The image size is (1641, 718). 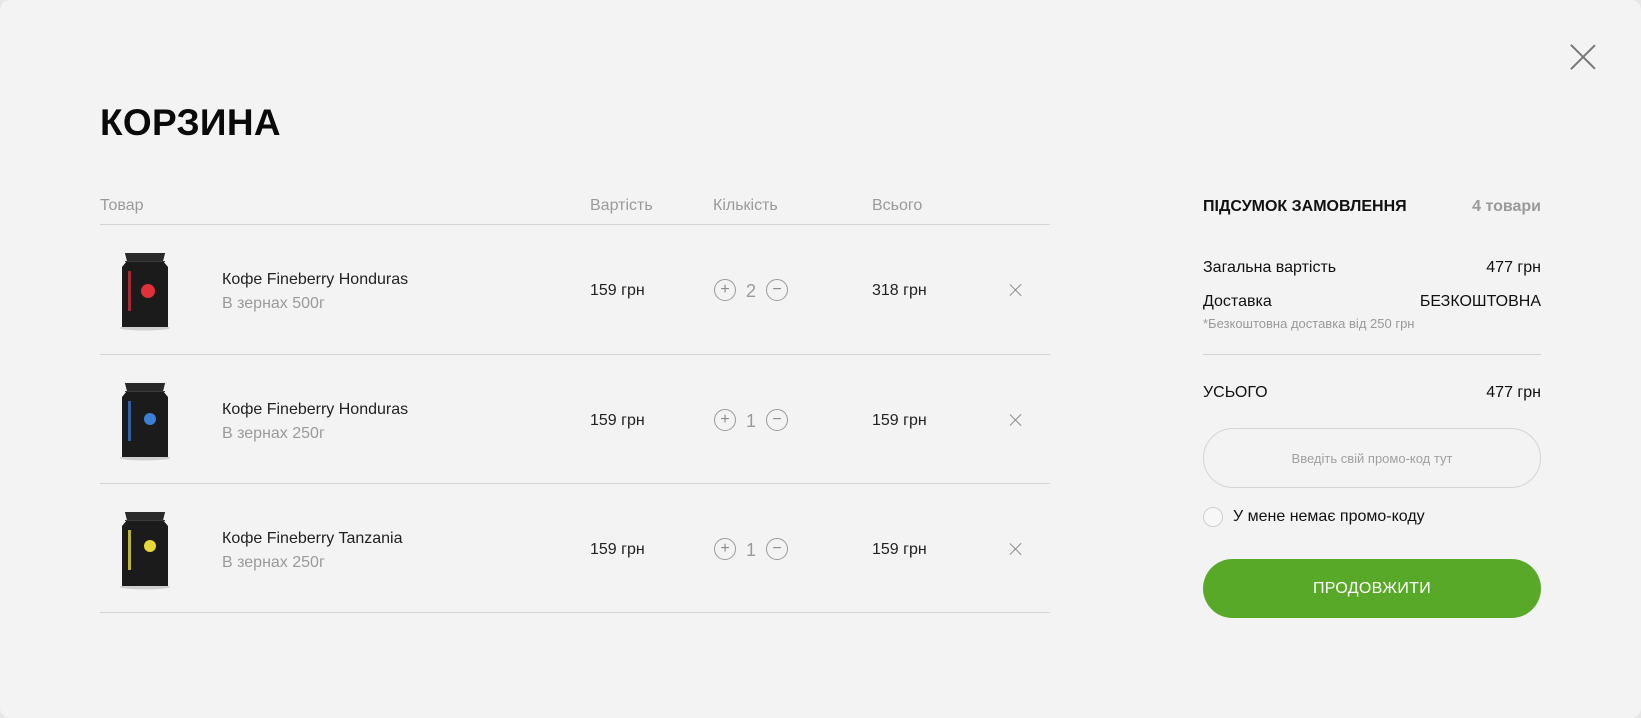 What do you see at coordinates (1213, 517) in the screenshot?
I see `no-promo-radio` at bounding box center [1213, 517].